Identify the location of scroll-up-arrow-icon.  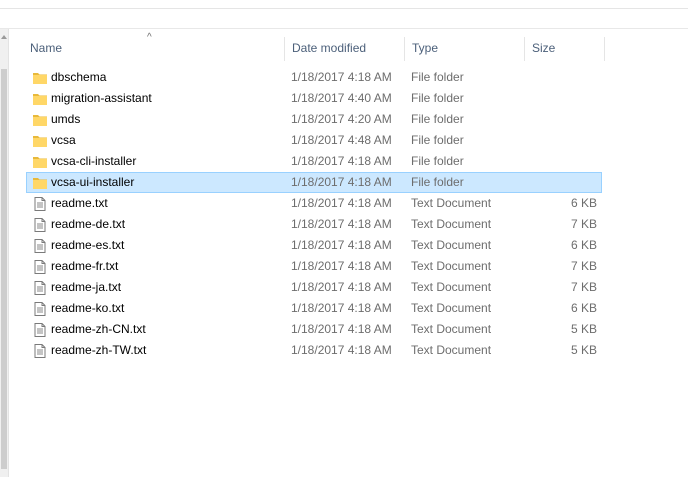
(4, 37).